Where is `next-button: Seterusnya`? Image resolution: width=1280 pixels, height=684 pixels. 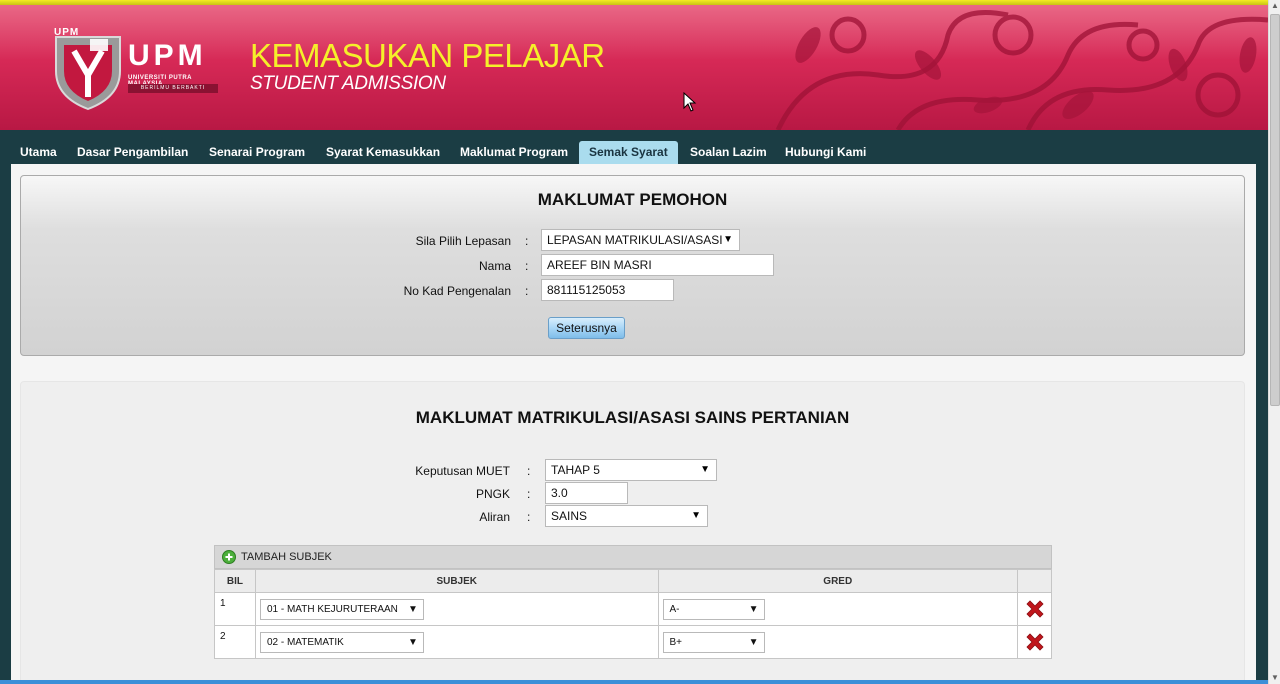 next-button: Seterusnya is located at coordinates (586, 328).